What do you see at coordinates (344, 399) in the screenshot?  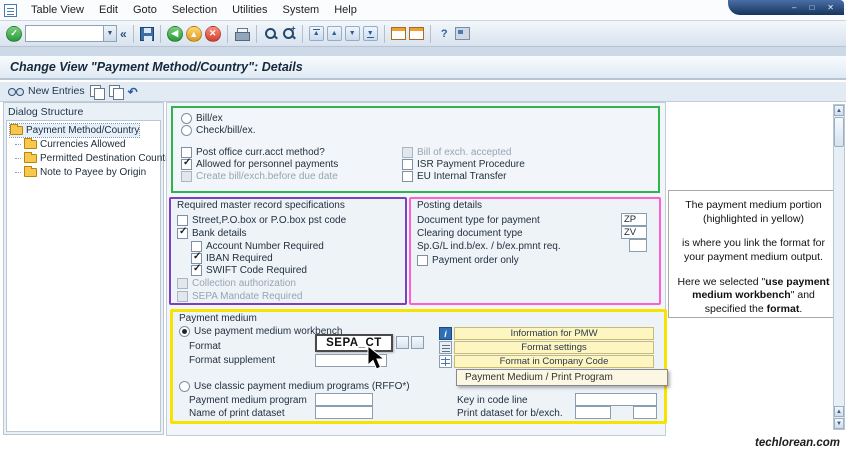 I see `payment-medium-program-field` at bounding box center [344, 399].